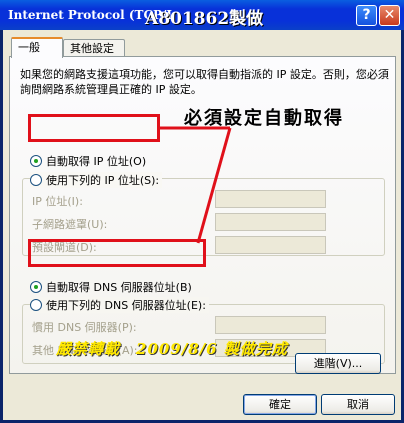  Describe the element at coordinates (172, 349) in the screenshot. I see `footer-caption: 嚴禁轉載 2009/8/6 製做完成` at that location.